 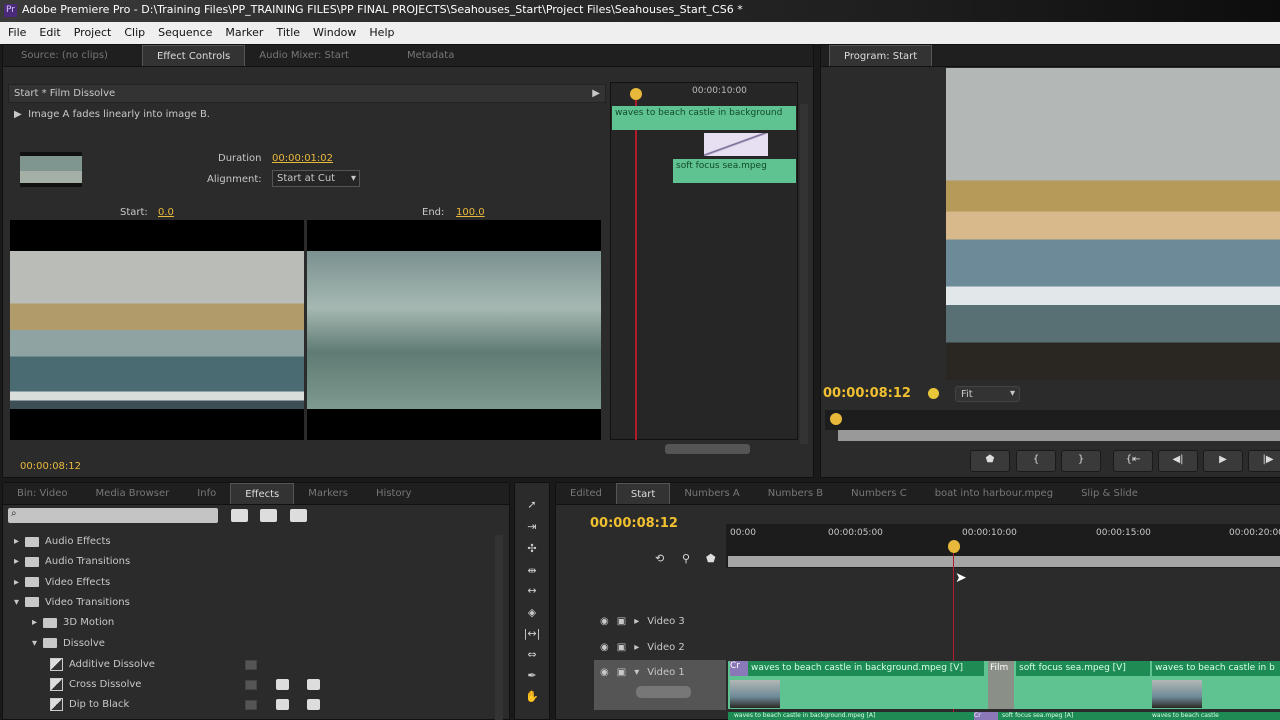 What do you see at coordinates (49, 35) in the screenshot?
I see `menu-edit: Edit` at bounding box center [49, 35].